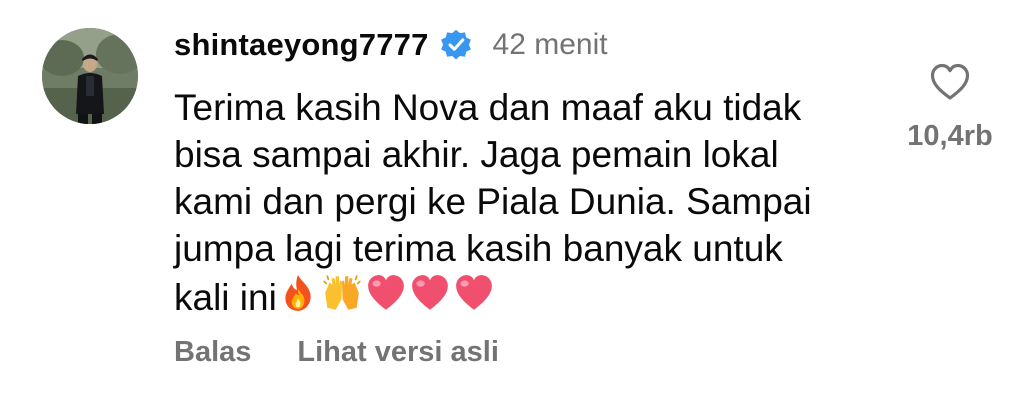  Describe the element at coordinates (950, 136) in the screenshot. I see `like-count: 10,4rb` at that location.